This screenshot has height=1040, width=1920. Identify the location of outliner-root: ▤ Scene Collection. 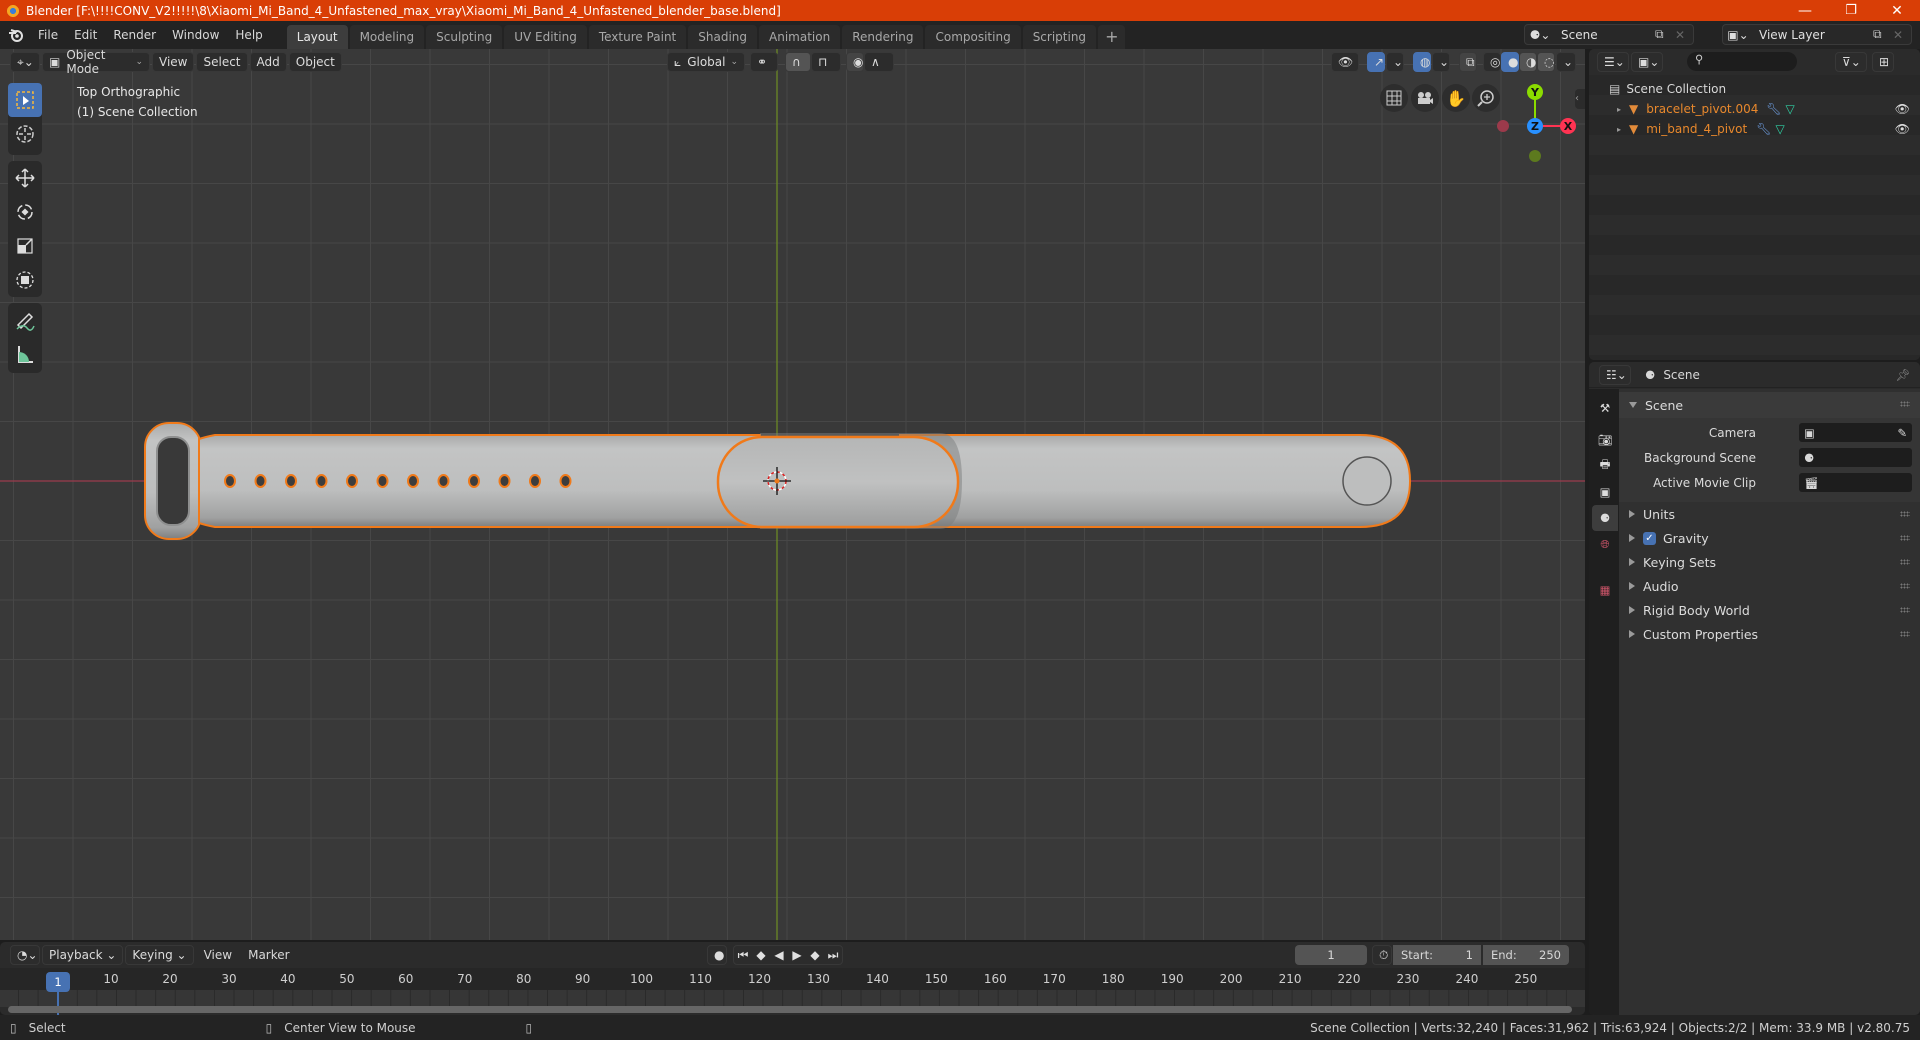
(1754, 89).